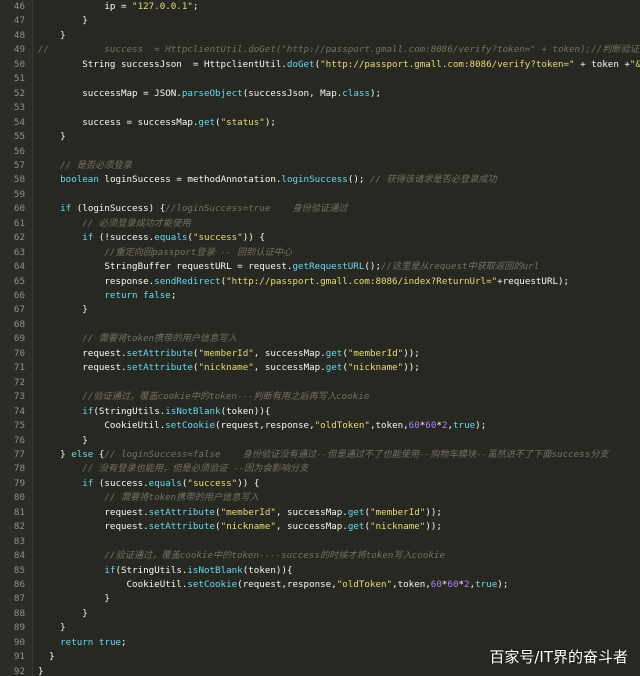 The image size is (640, 676). Describe the element at coordinates (19, 368) in the screenshot. I see `line-number: 71` at that location.